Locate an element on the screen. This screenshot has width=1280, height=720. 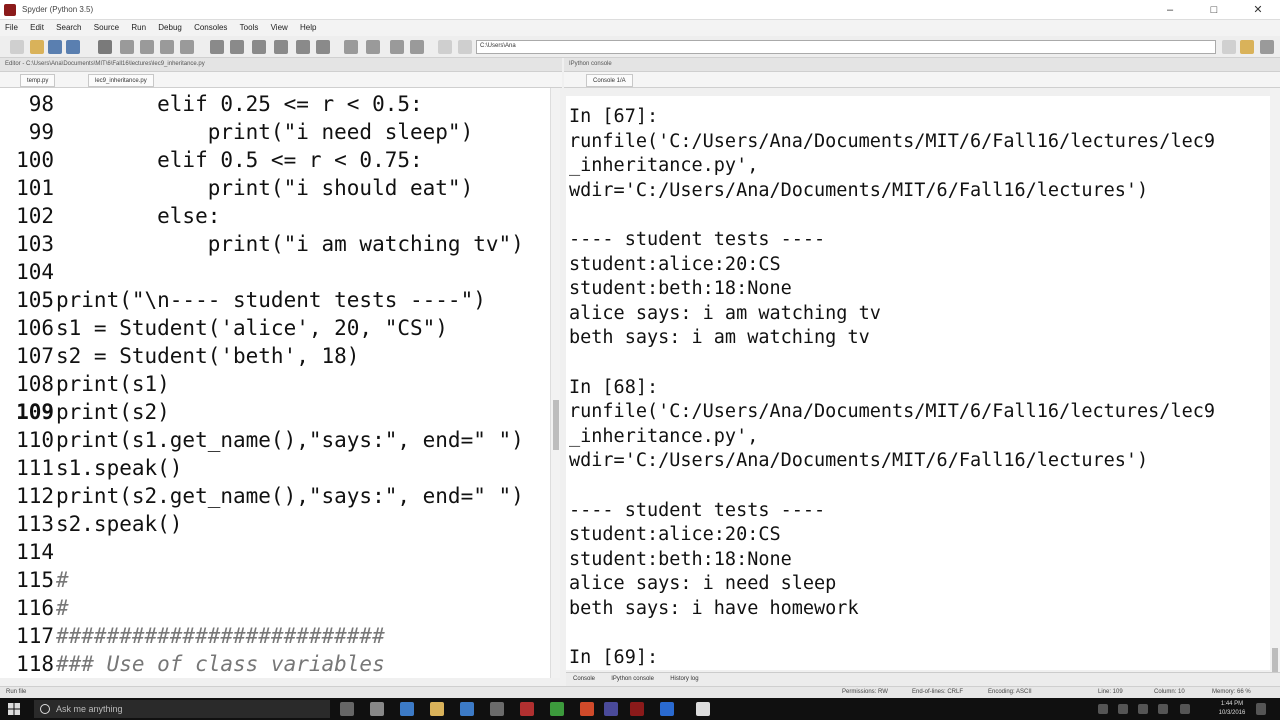
new-file-icon is located at coordinates (17, 47).